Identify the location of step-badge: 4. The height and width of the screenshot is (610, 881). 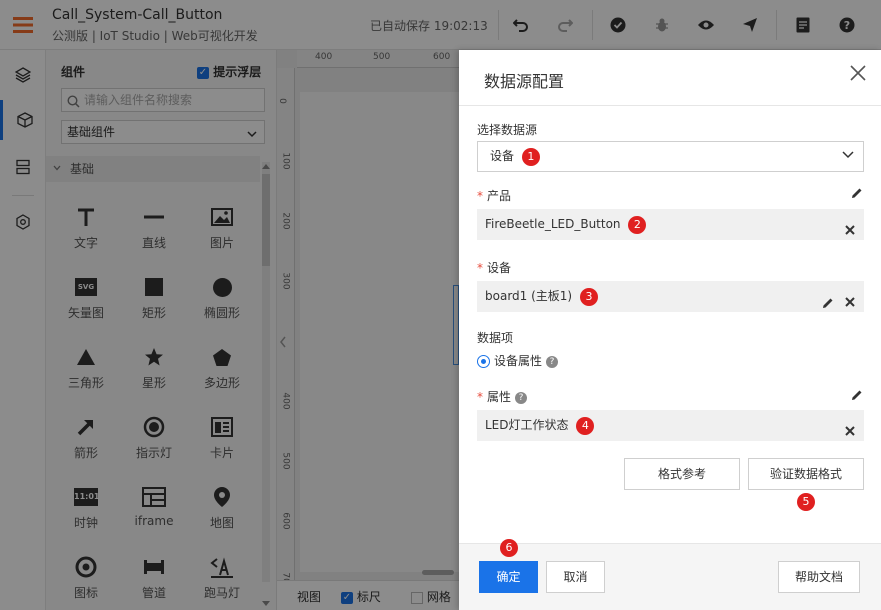
(585, 425).